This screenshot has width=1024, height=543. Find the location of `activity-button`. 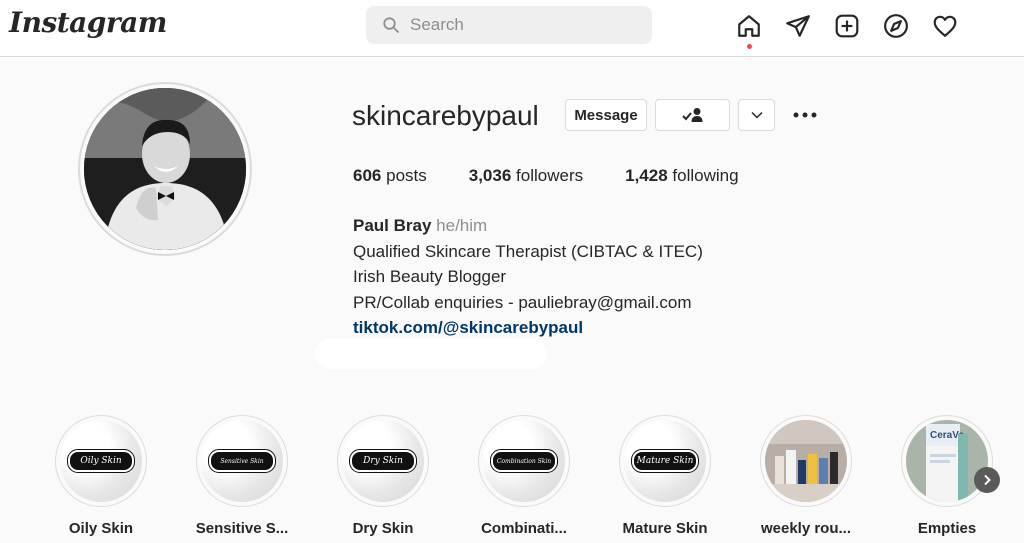

activity-button is located at coordinates (945, 26).